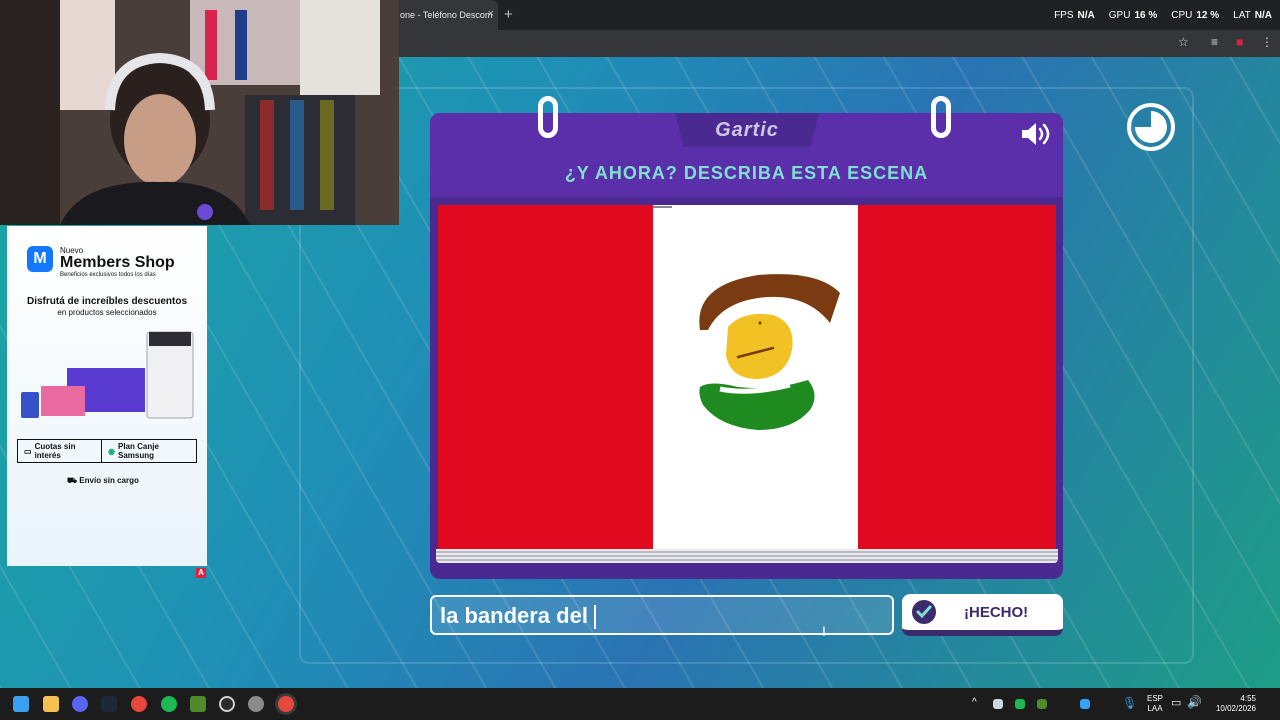 This screenshot has width=1280, height=720. What do you see at coordinates (1151, 127) in the screenshot?
I see `timer-clock-icon` at bounding box center [1151, 127].